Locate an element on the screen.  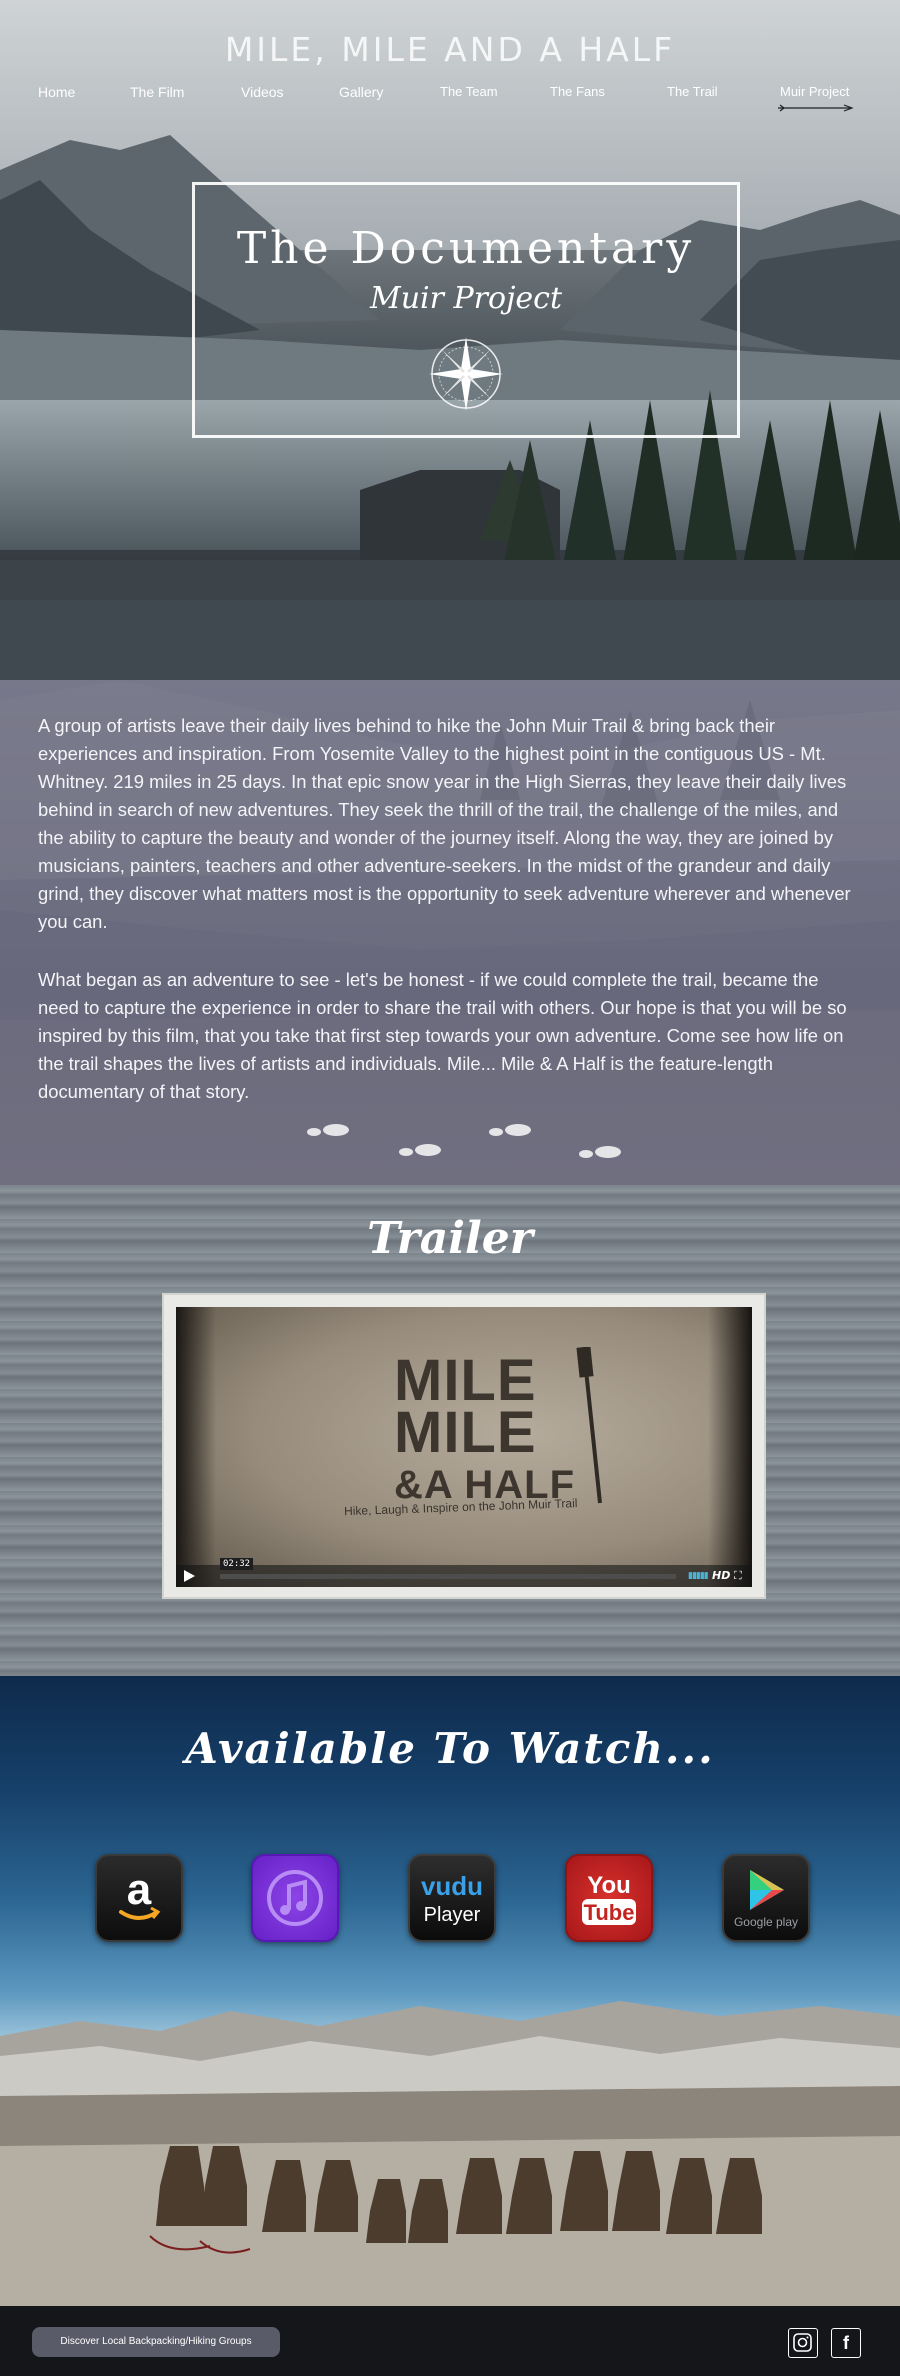
svg-text: Player is located at coordinates (452, 1915).